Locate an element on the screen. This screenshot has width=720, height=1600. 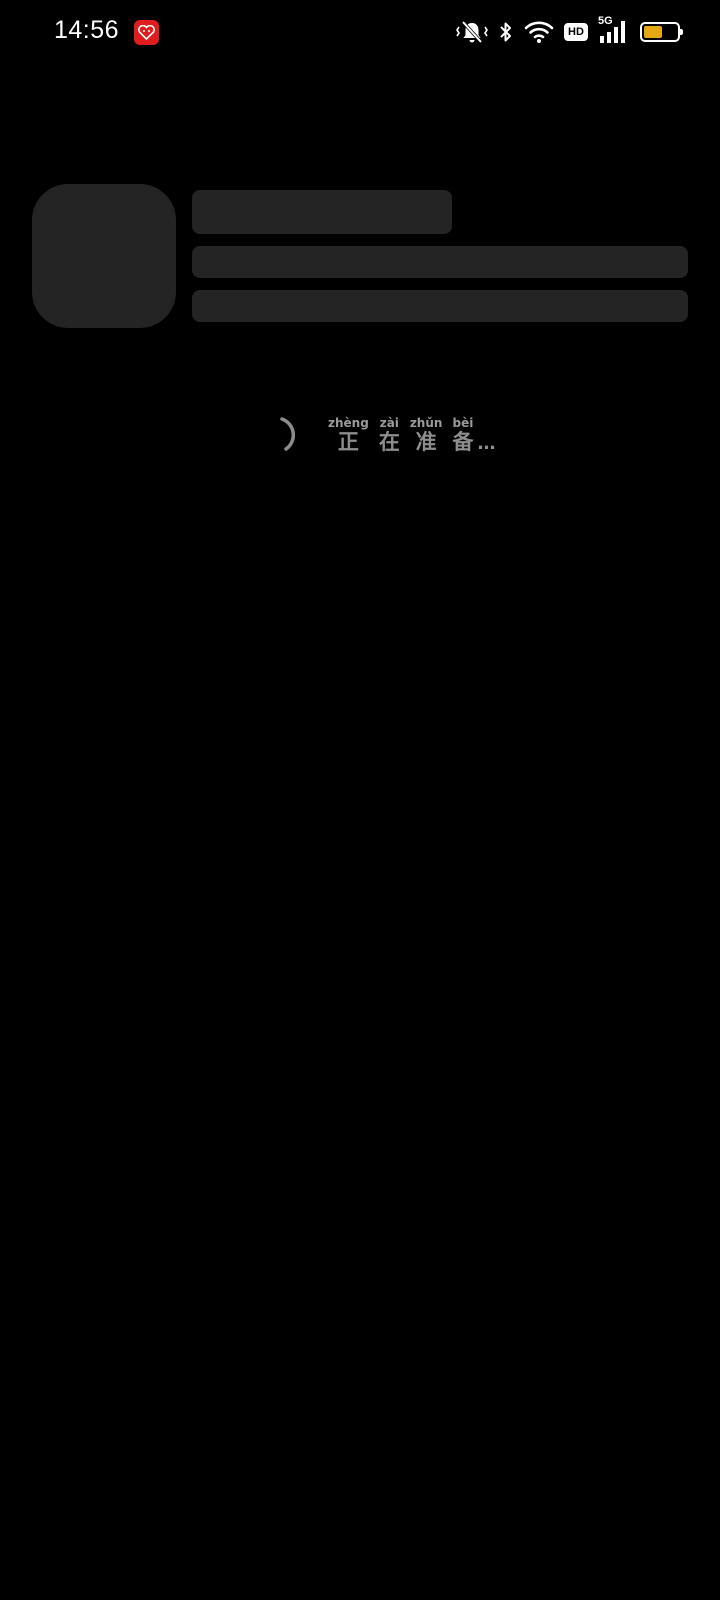
hd-icon: HD is located at coordinates (576, 32).